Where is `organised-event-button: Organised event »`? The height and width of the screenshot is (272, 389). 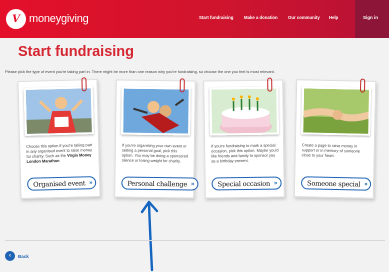
organised-event-button: Organised event » is located at coordinates (62, 183).